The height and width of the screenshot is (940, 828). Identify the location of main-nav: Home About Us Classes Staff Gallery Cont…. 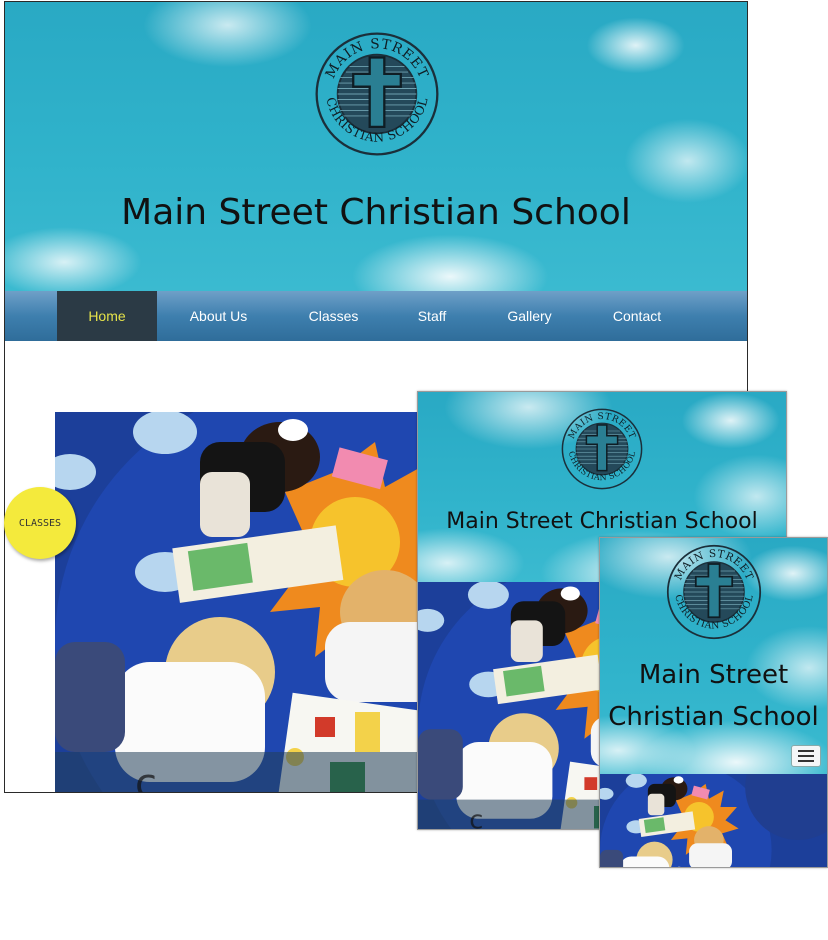
(376, 316).